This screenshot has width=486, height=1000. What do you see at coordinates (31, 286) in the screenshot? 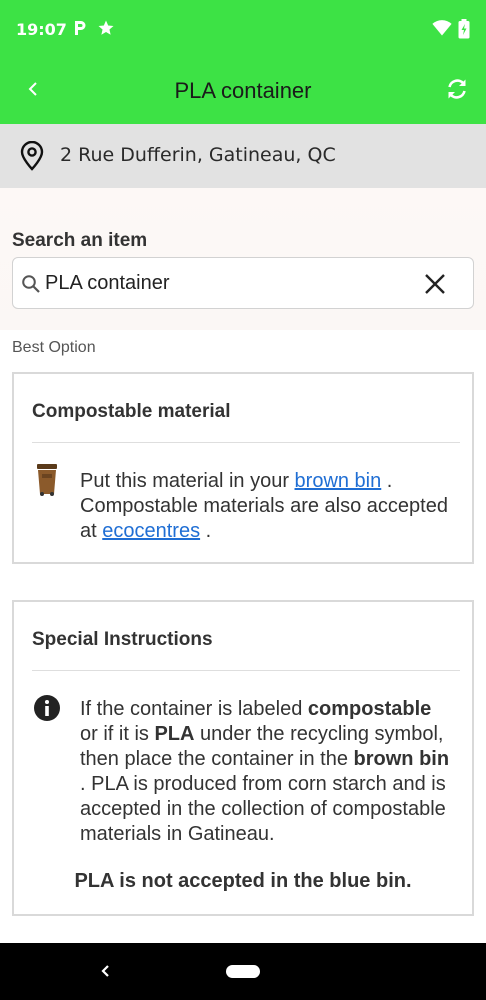
I see `search-icon` at bounding box center [31, 286].